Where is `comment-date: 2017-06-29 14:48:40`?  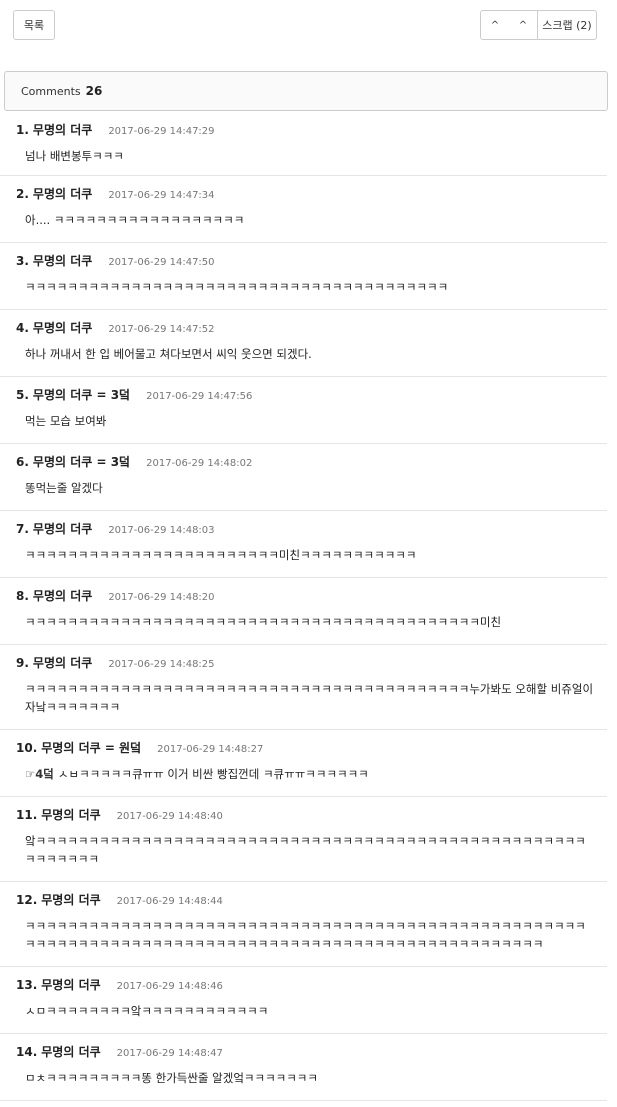 comment-date: 2017-06-29 14:48:40 is located at coordinates (169, 816).